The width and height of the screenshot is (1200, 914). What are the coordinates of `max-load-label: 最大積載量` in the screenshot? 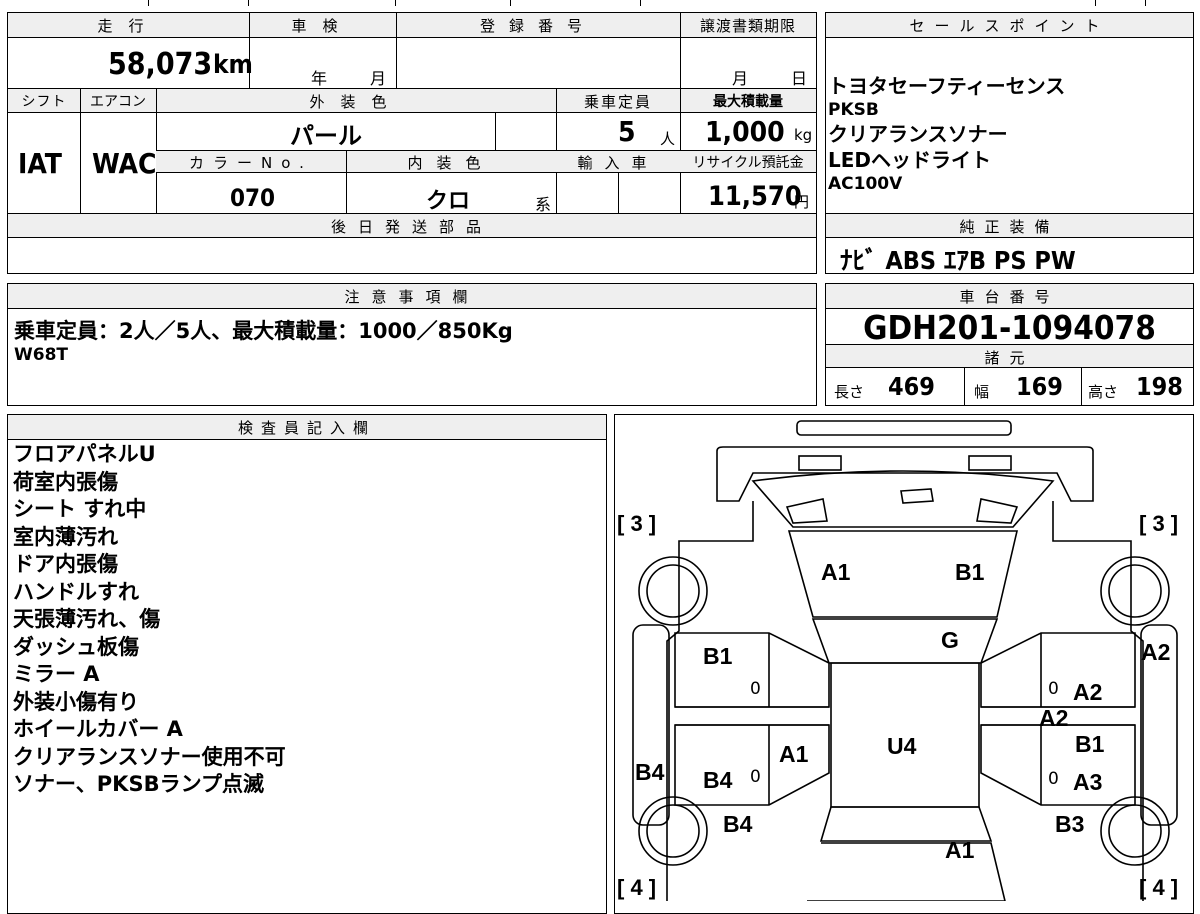 It's located at (748, 102).